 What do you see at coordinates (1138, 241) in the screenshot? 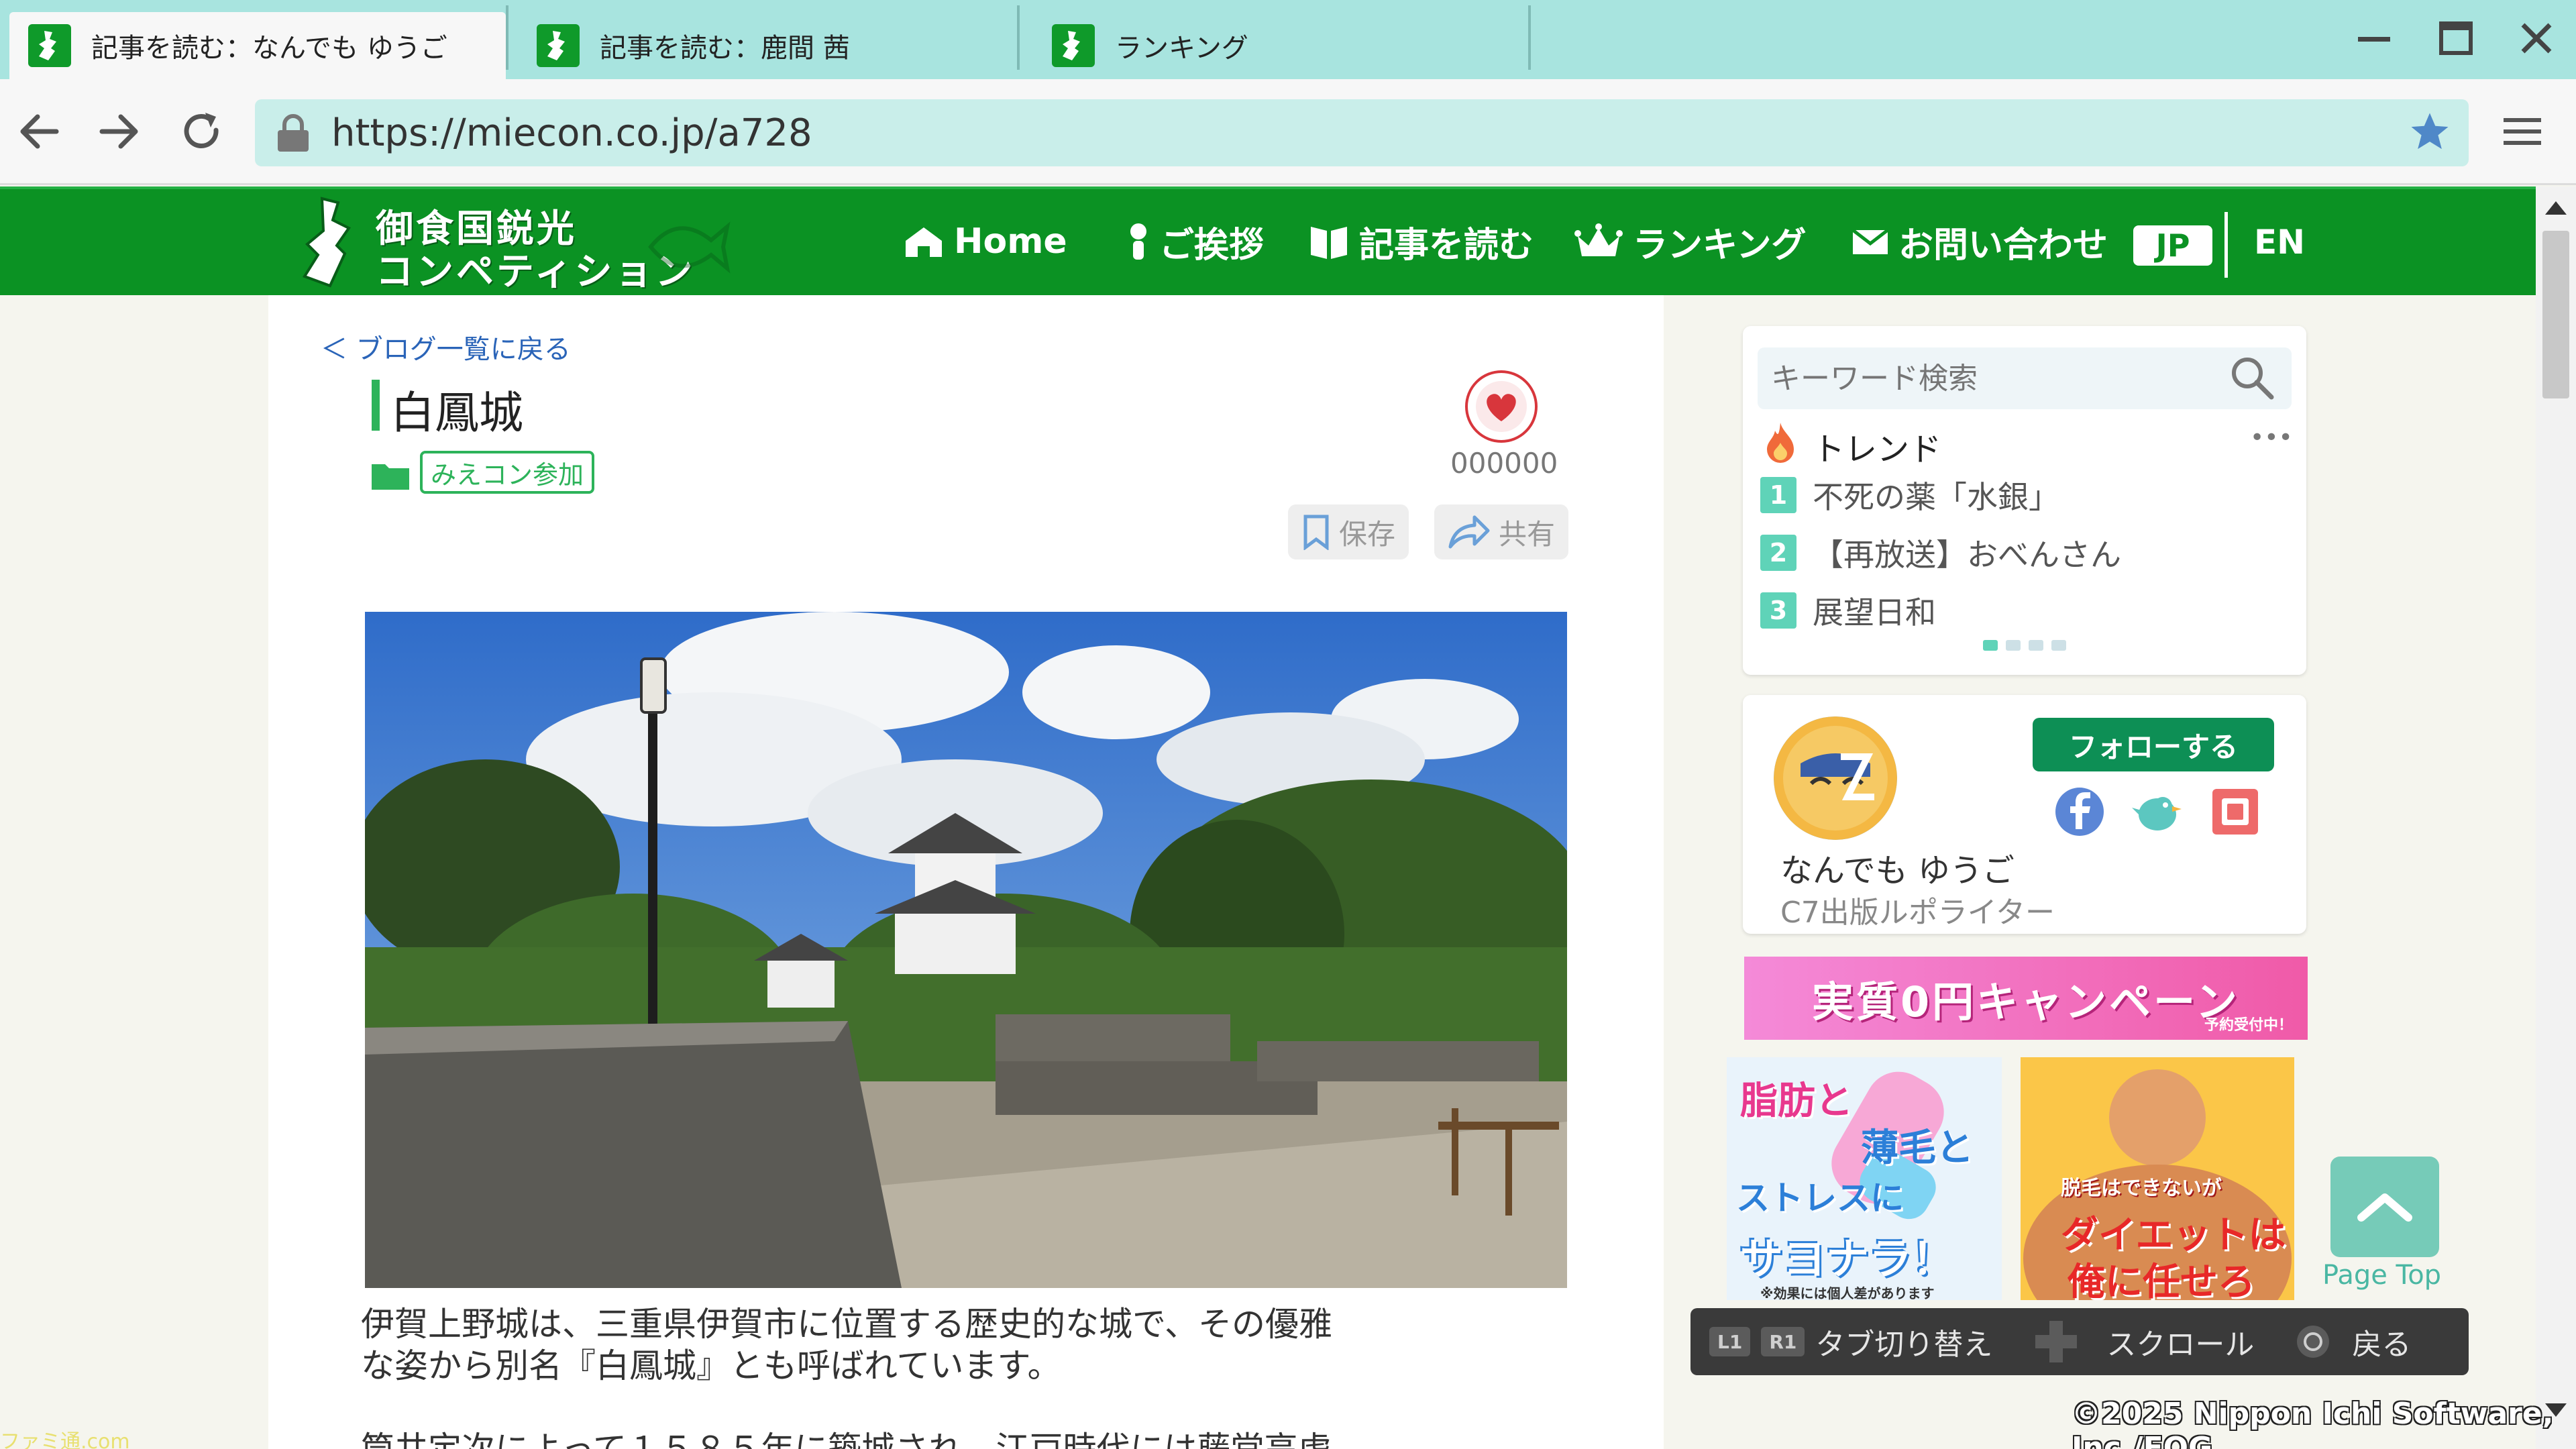
I see `person-icon` at bounding box center [1138, 241].